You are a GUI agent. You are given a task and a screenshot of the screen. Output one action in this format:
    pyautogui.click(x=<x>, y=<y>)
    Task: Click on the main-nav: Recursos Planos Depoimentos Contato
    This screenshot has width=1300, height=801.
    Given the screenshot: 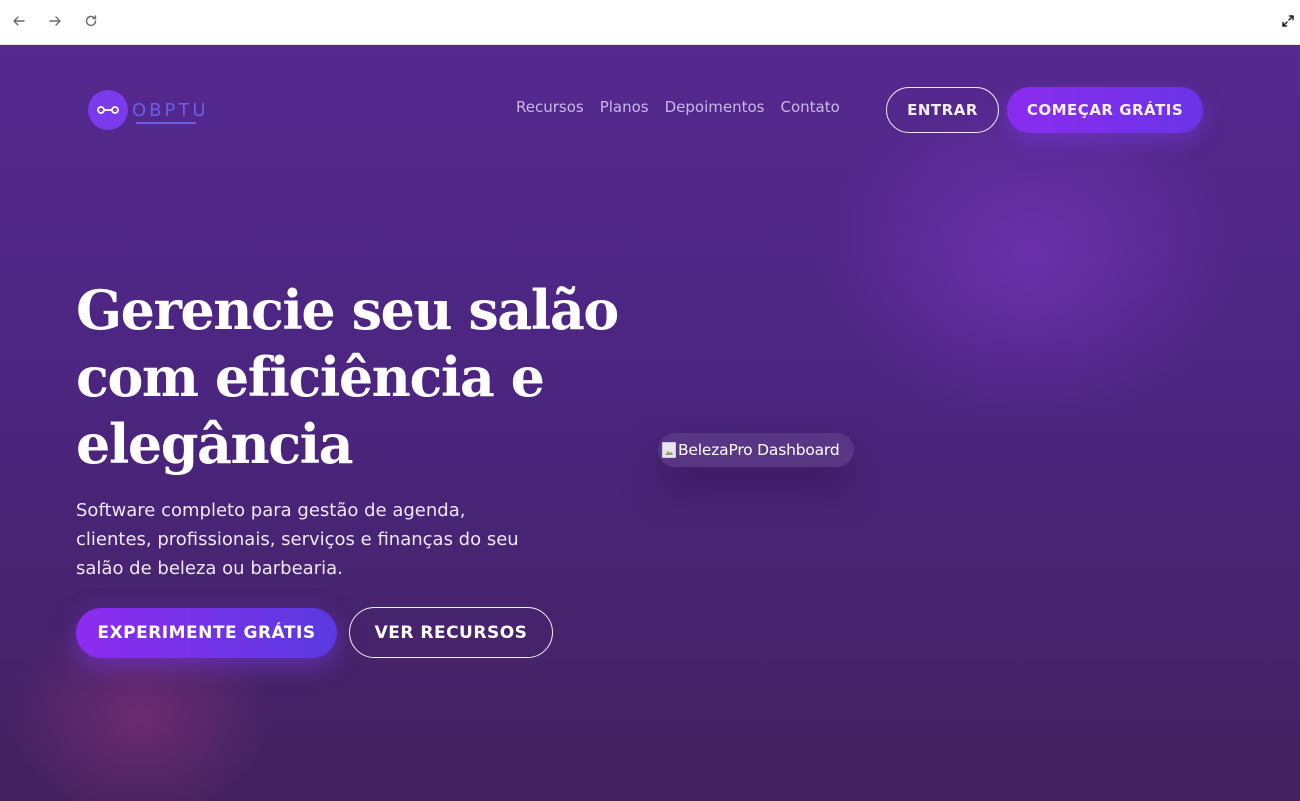 What is the action you would take?
    pyautogui.click(x=686, y=107)
    